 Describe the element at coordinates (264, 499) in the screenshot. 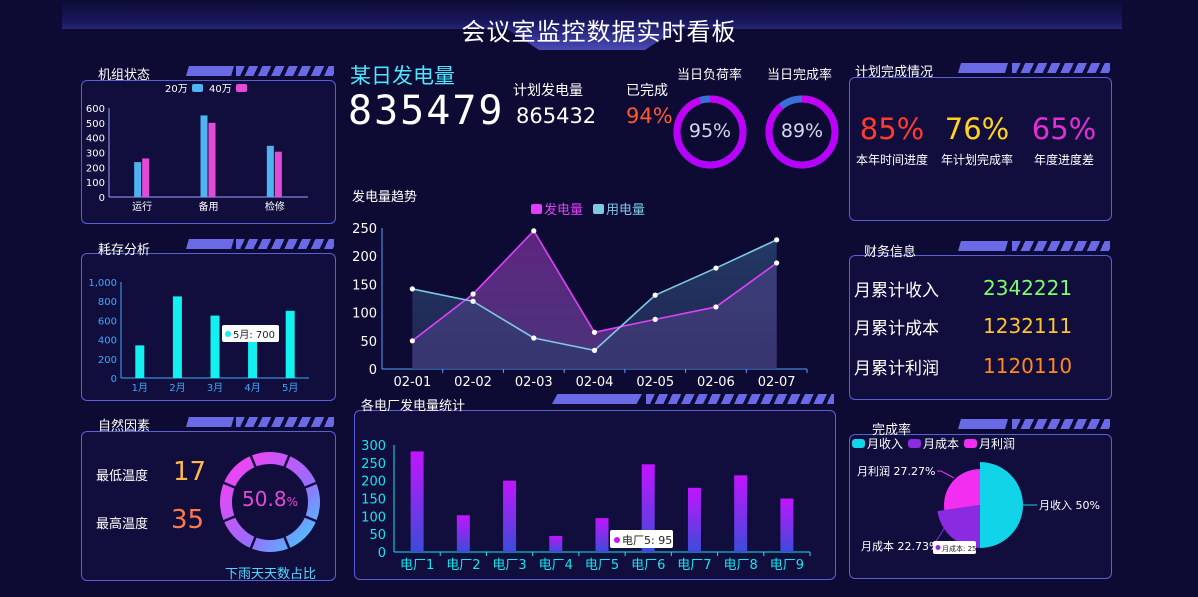

I see `rain-ratio-number: 50.8` at that location.